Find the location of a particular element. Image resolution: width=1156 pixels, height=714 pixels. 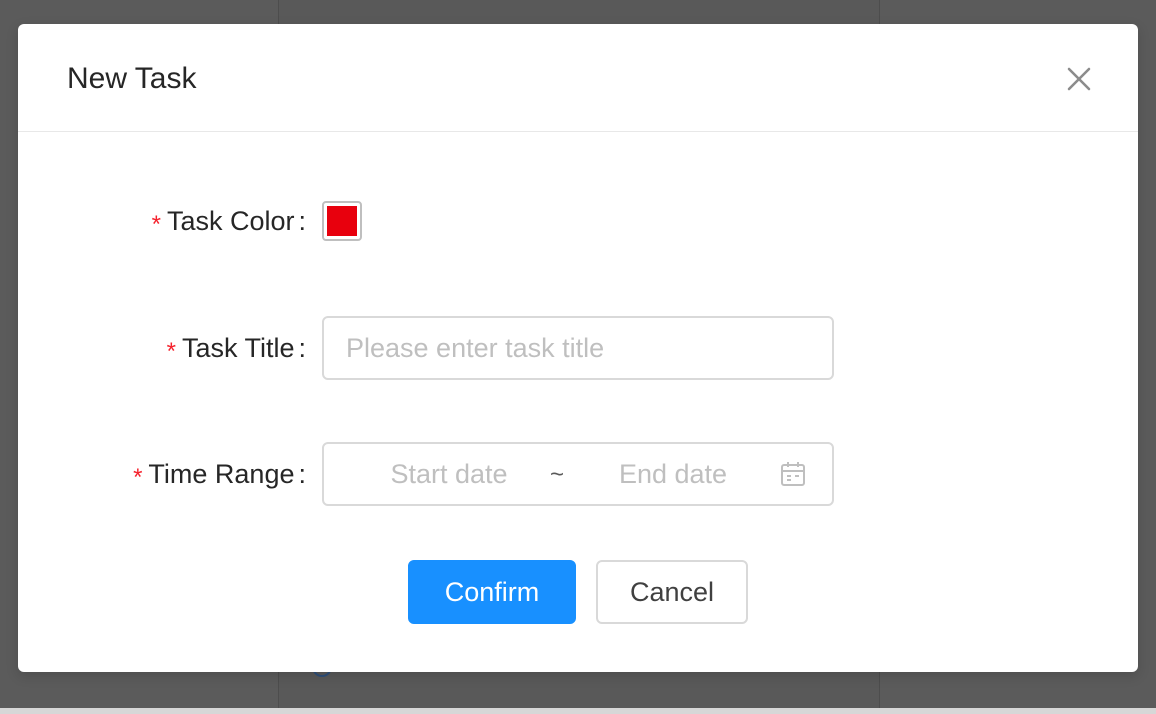

task-title-label: * Task Title: is located at coordinates (236, 348).